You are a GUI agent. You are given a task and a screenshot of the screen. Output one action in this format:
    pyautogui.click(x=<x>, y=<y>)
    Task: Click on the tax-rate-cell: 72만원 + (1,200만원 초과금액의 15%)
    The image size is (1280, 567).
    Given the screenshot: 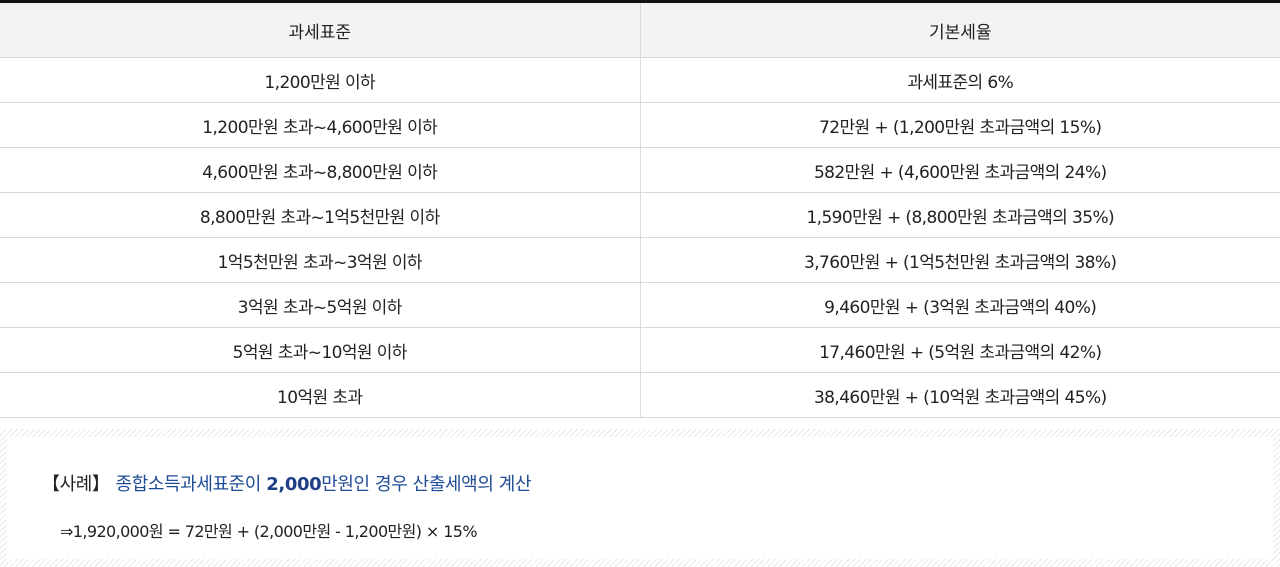 What is the action you would take?
    pyautogui.click(x=960, y=125)
    